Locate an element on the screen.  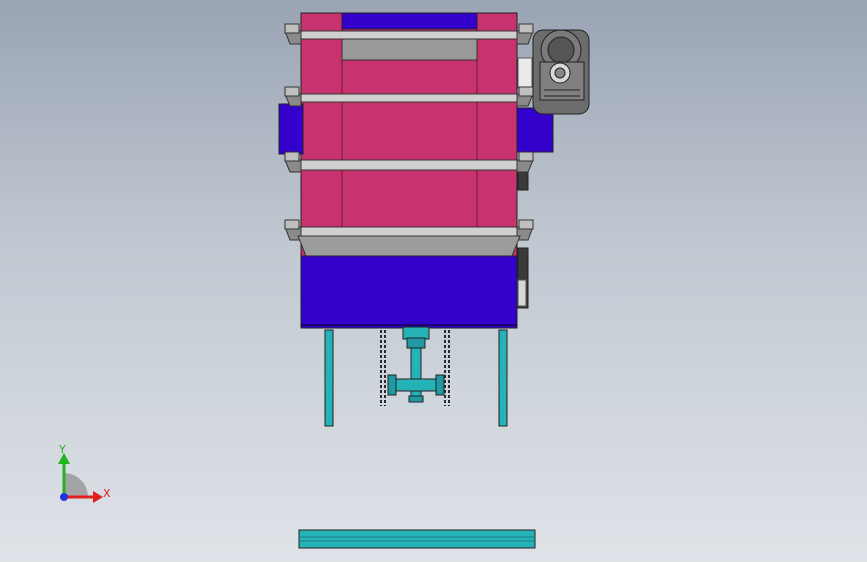
support-leg-right is located at coordinates (503, 378).